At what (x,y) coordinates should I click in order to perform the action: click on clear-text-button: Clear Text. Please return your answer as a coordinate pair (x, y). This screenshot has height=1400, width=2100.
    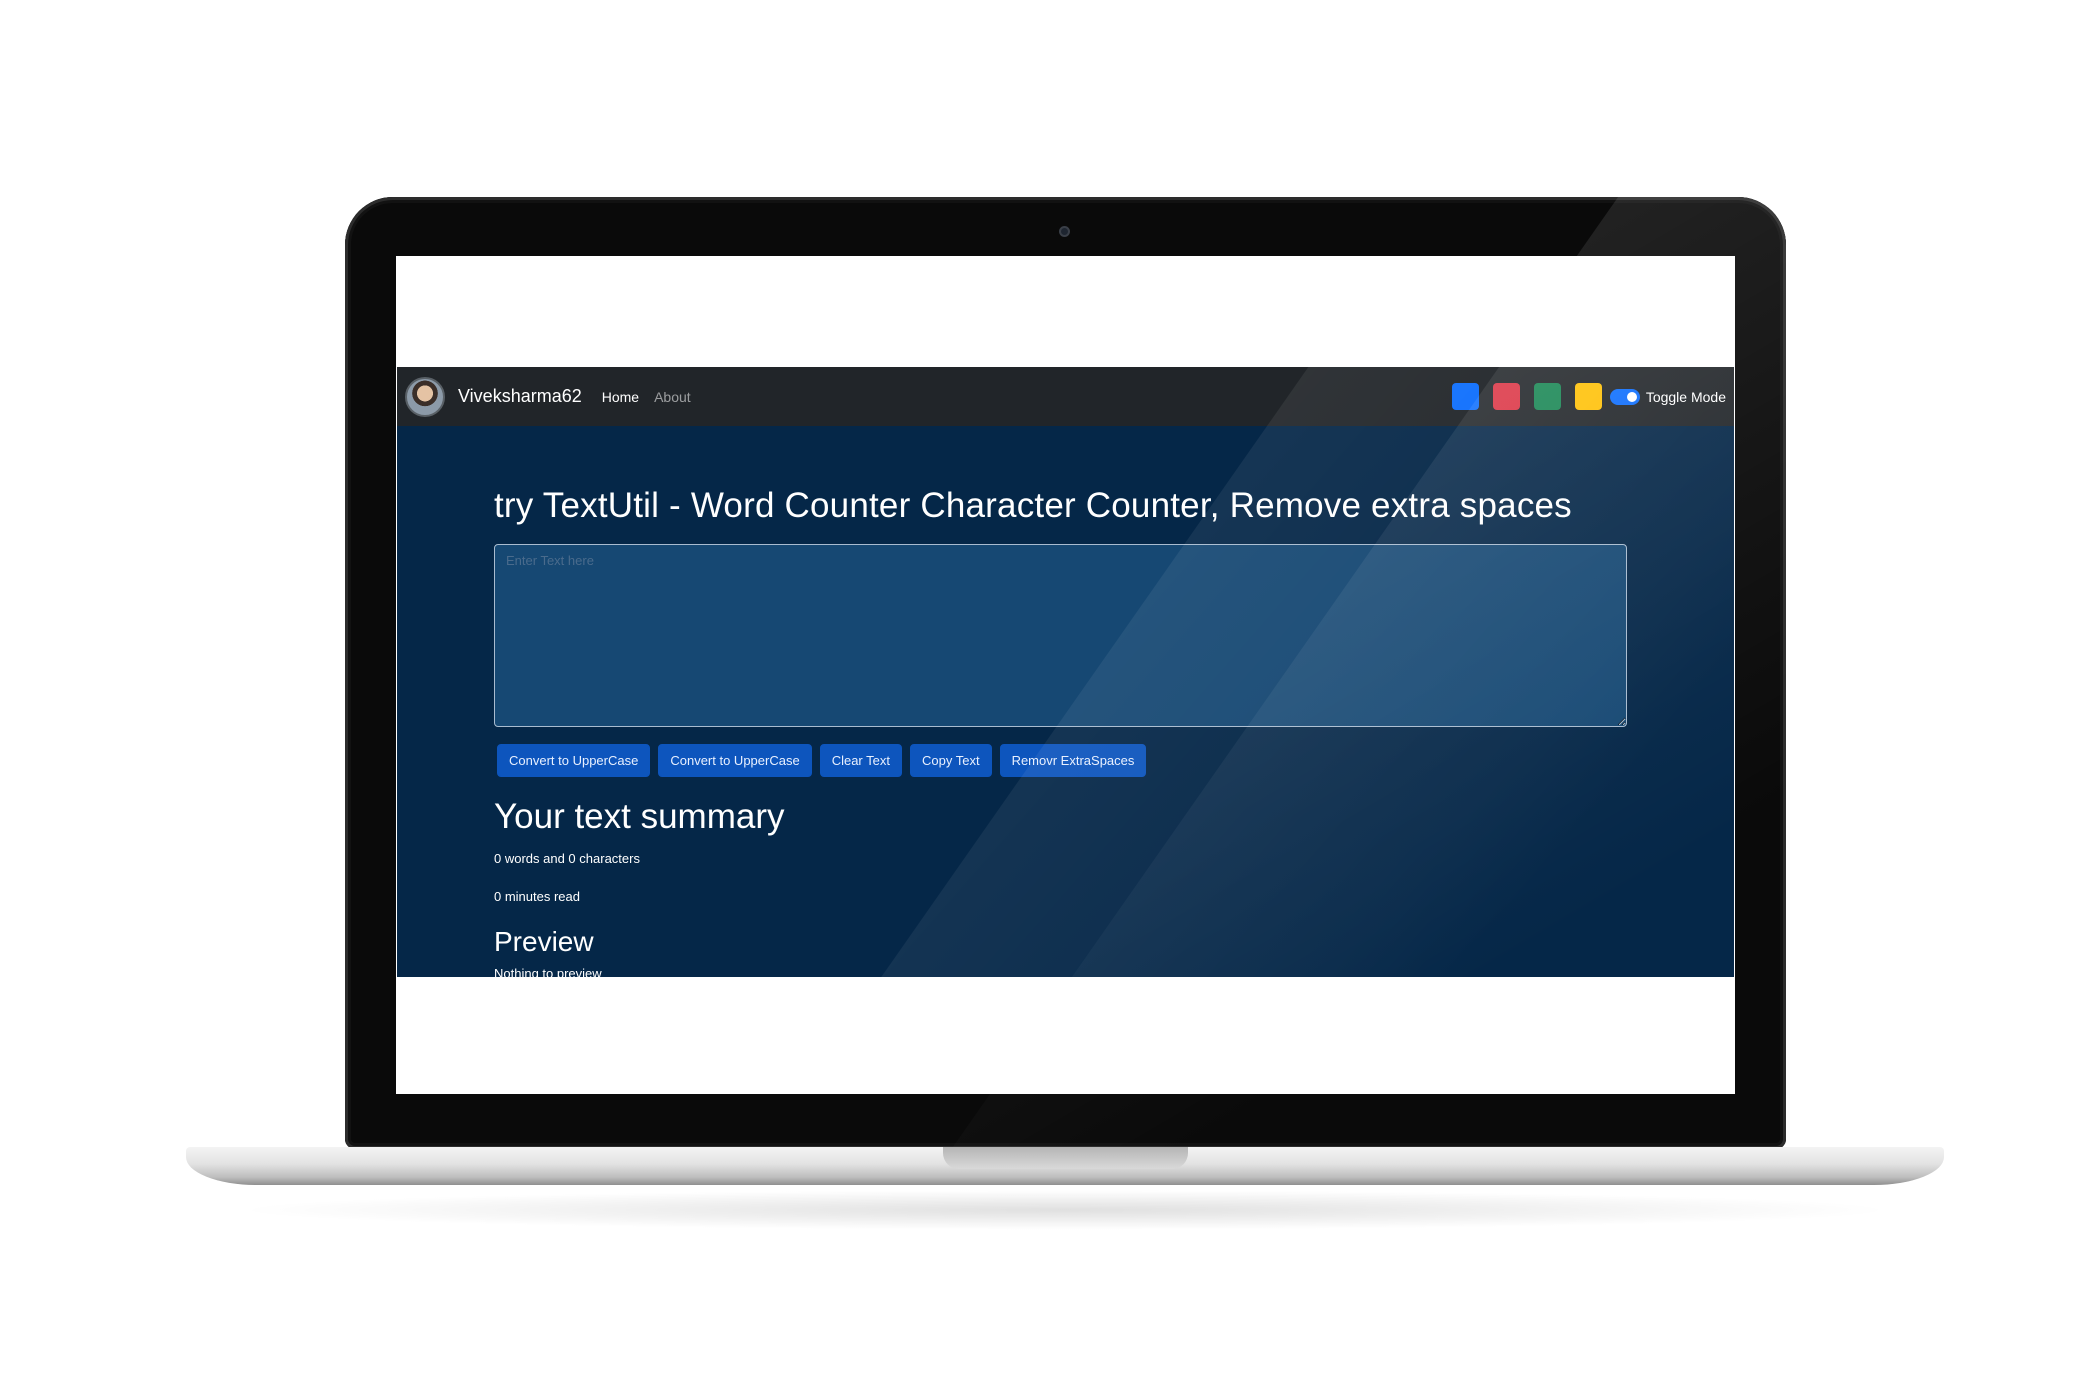
    Looking at the image, I should click on (860, 760).